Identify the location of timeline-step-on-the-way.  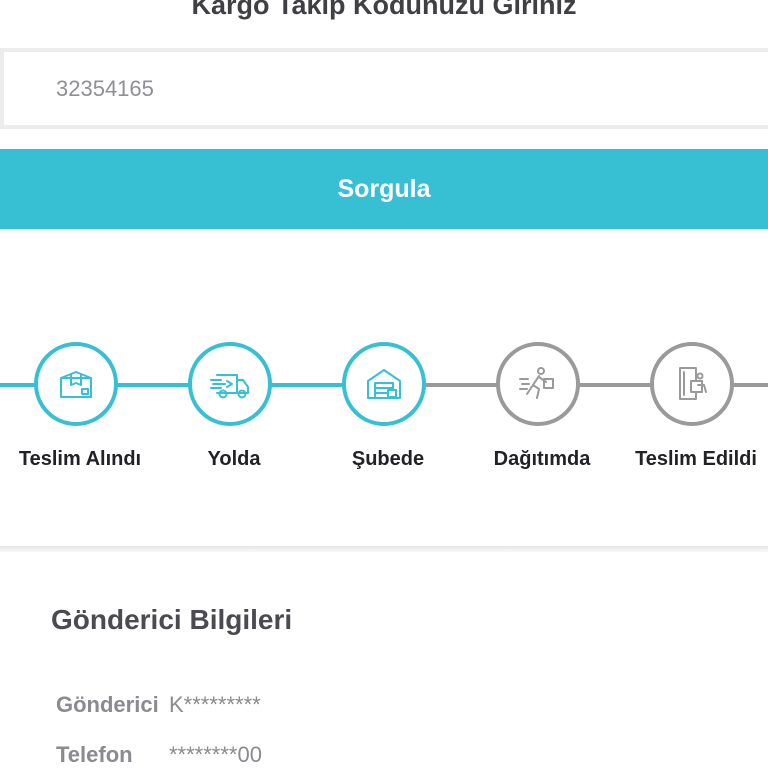
(230, 384).